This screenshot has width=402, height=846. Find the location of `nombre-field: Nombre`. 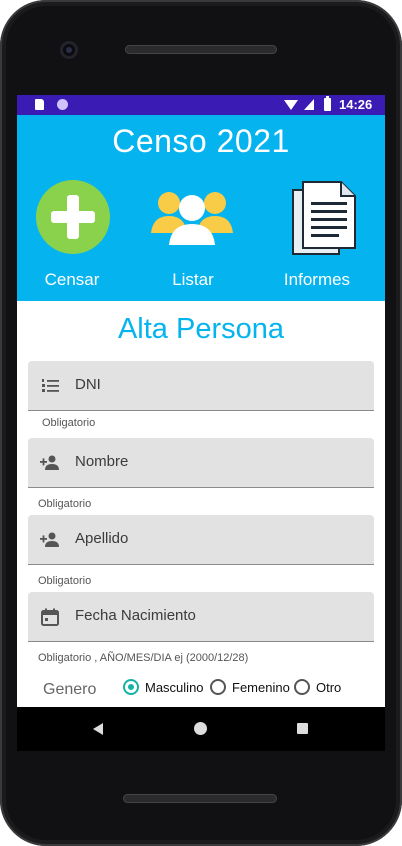

nombre-field: Nombre is located at coordinates (201, 463).